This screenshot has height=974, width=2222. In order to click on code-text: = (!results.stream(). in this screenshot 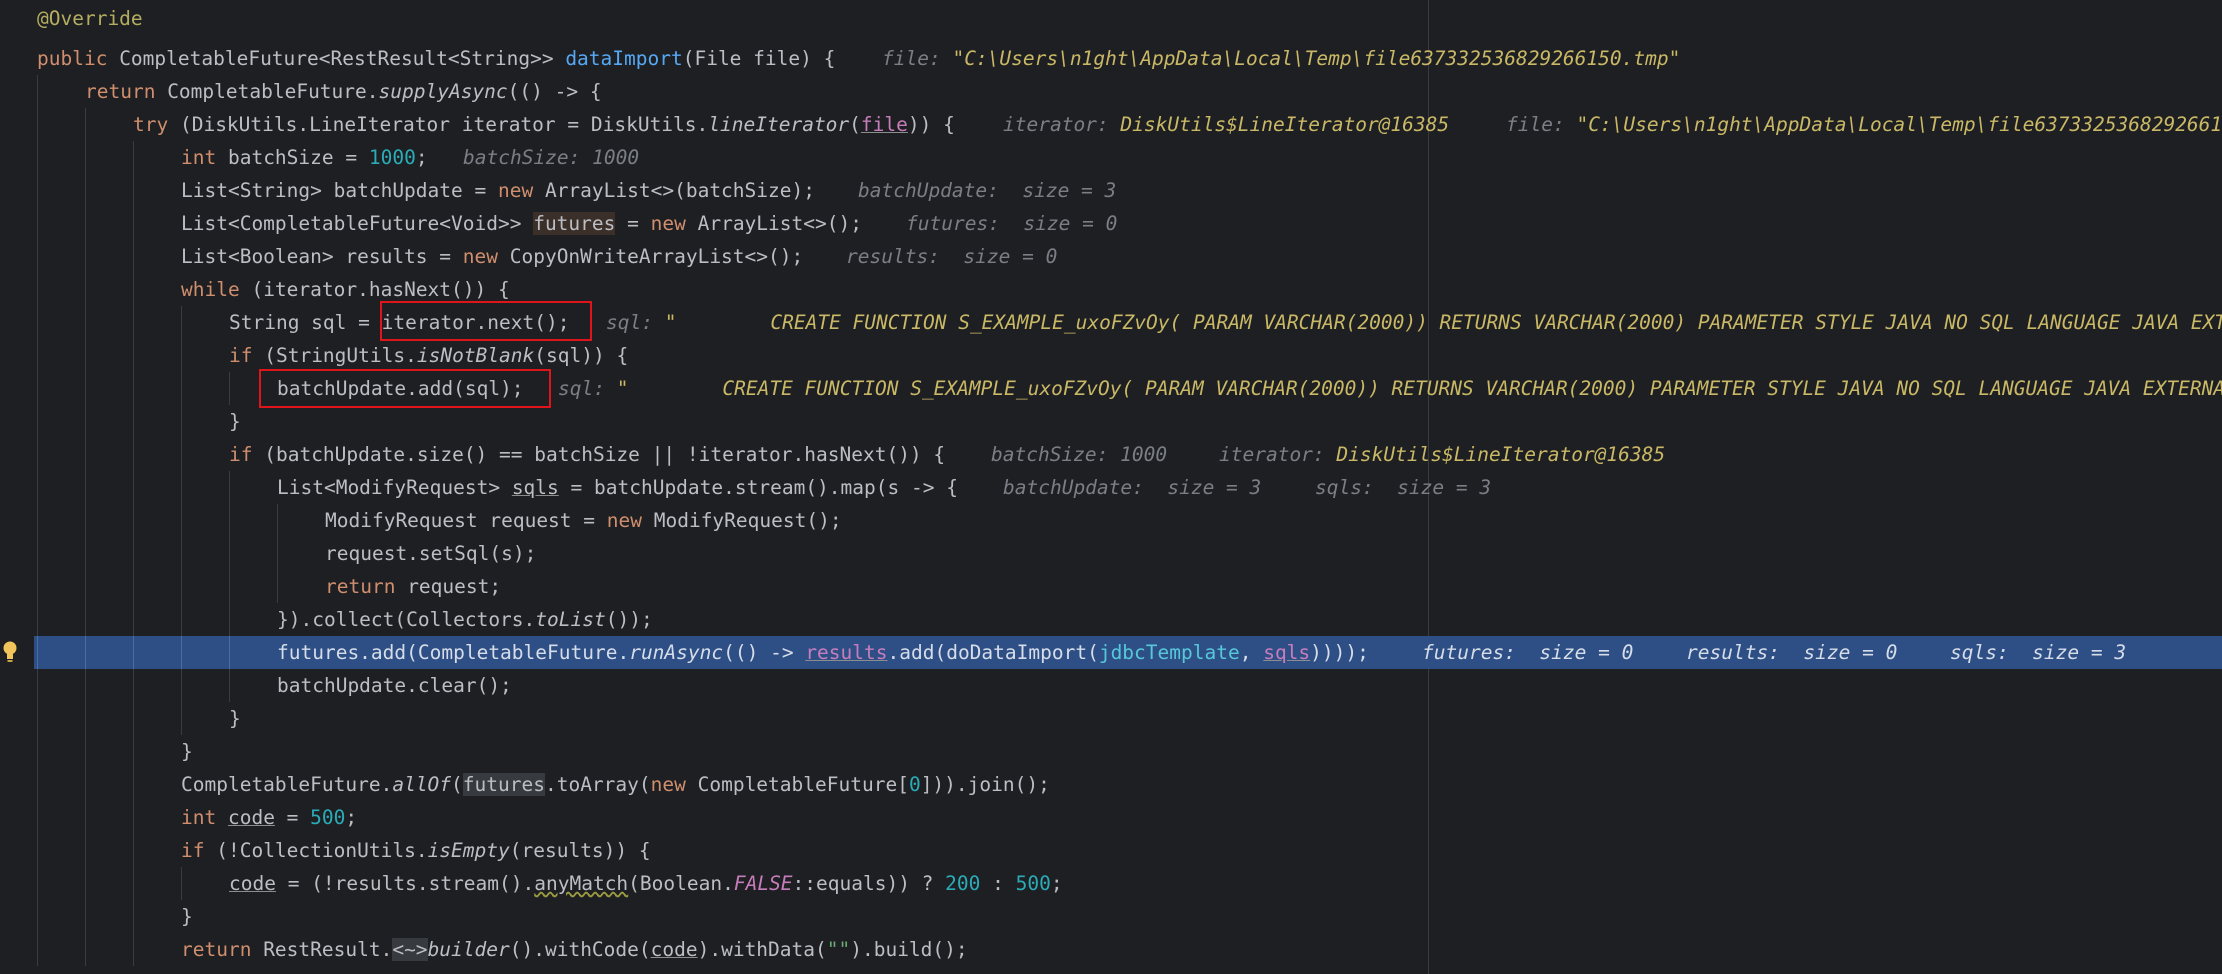, I will do `click(405, 883)`.